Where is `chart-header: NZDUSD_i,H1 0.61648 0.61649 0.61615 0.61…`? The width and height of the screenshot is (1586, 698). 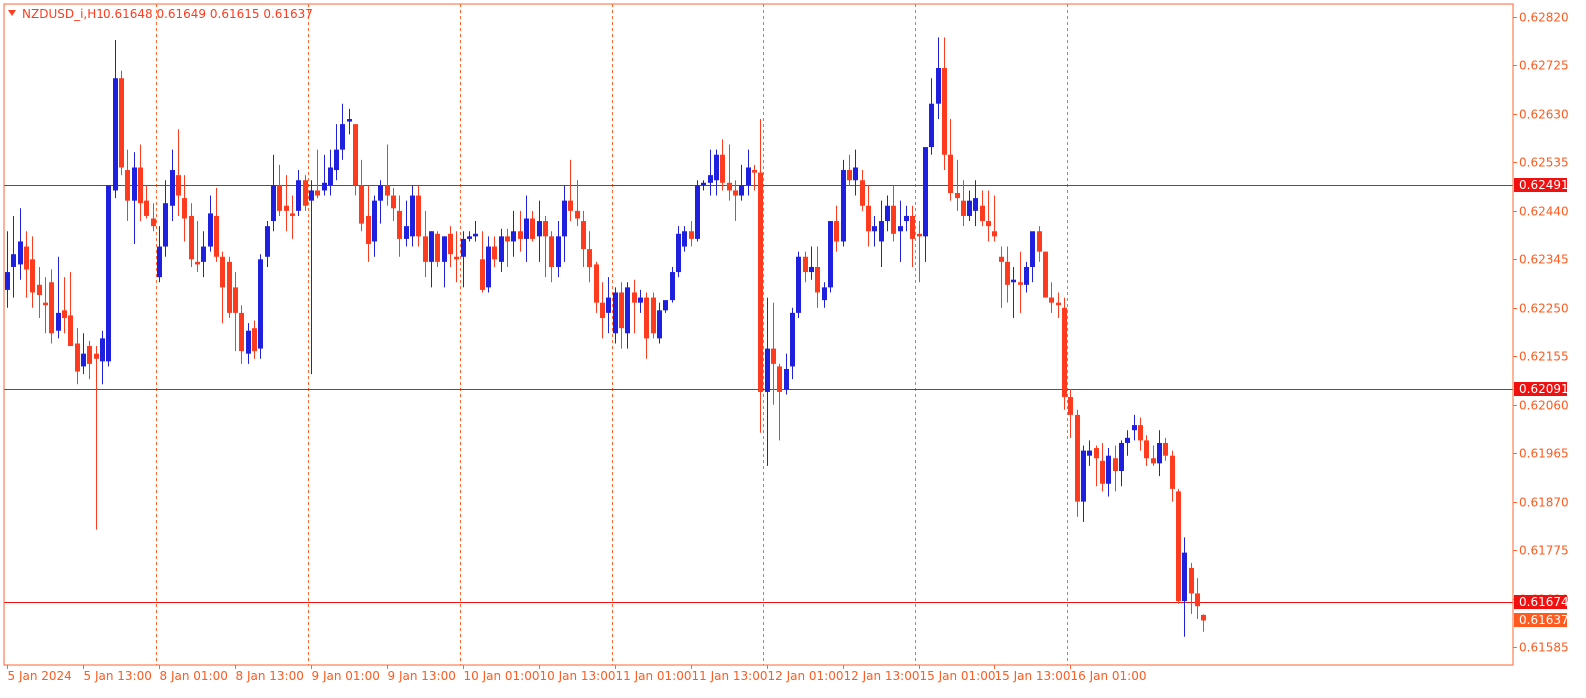 chart-header: NZDUSD_i,H1 0.61648 0.61649 0.61615 0.61… is located at coordinates (160, 14).